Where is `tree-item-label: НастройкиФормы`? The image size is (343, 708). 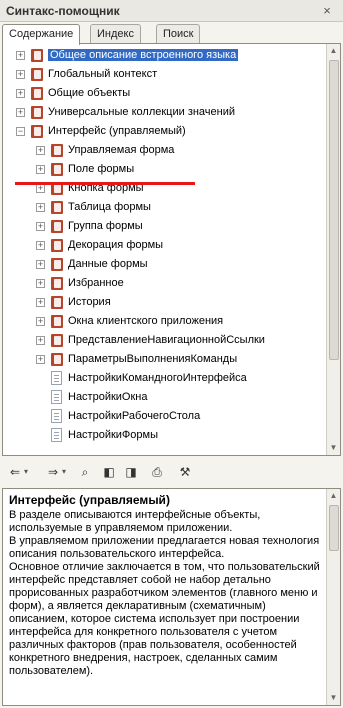
tree-item-label: НастройкиФормы is located at coordinates (113, 435).